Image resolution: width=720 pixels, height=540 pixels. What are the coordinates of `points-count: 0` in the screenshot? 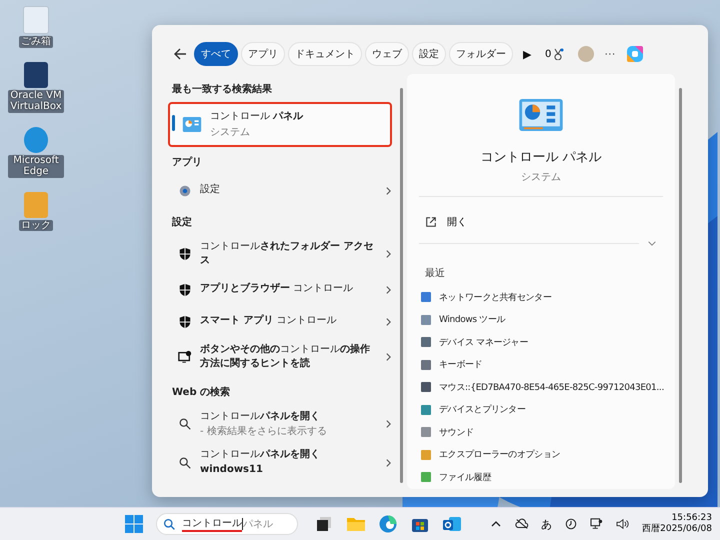 It's located at (548, 54).